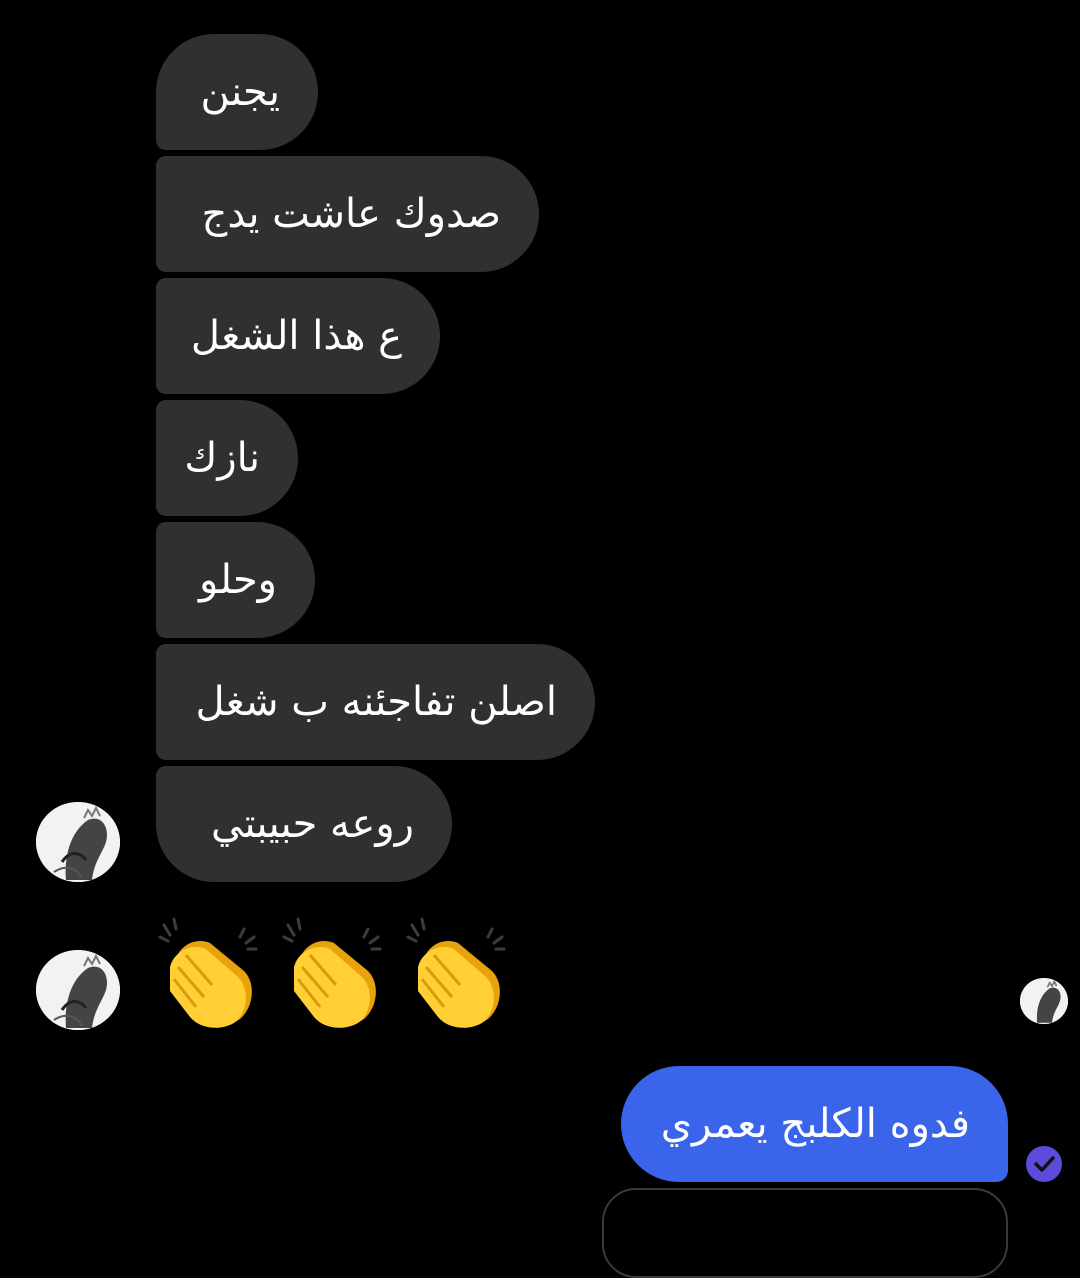 This screenshot has height=1278, width=1080. I want to click on incoming-message: ع هذا الشغل, so click(298, 336).